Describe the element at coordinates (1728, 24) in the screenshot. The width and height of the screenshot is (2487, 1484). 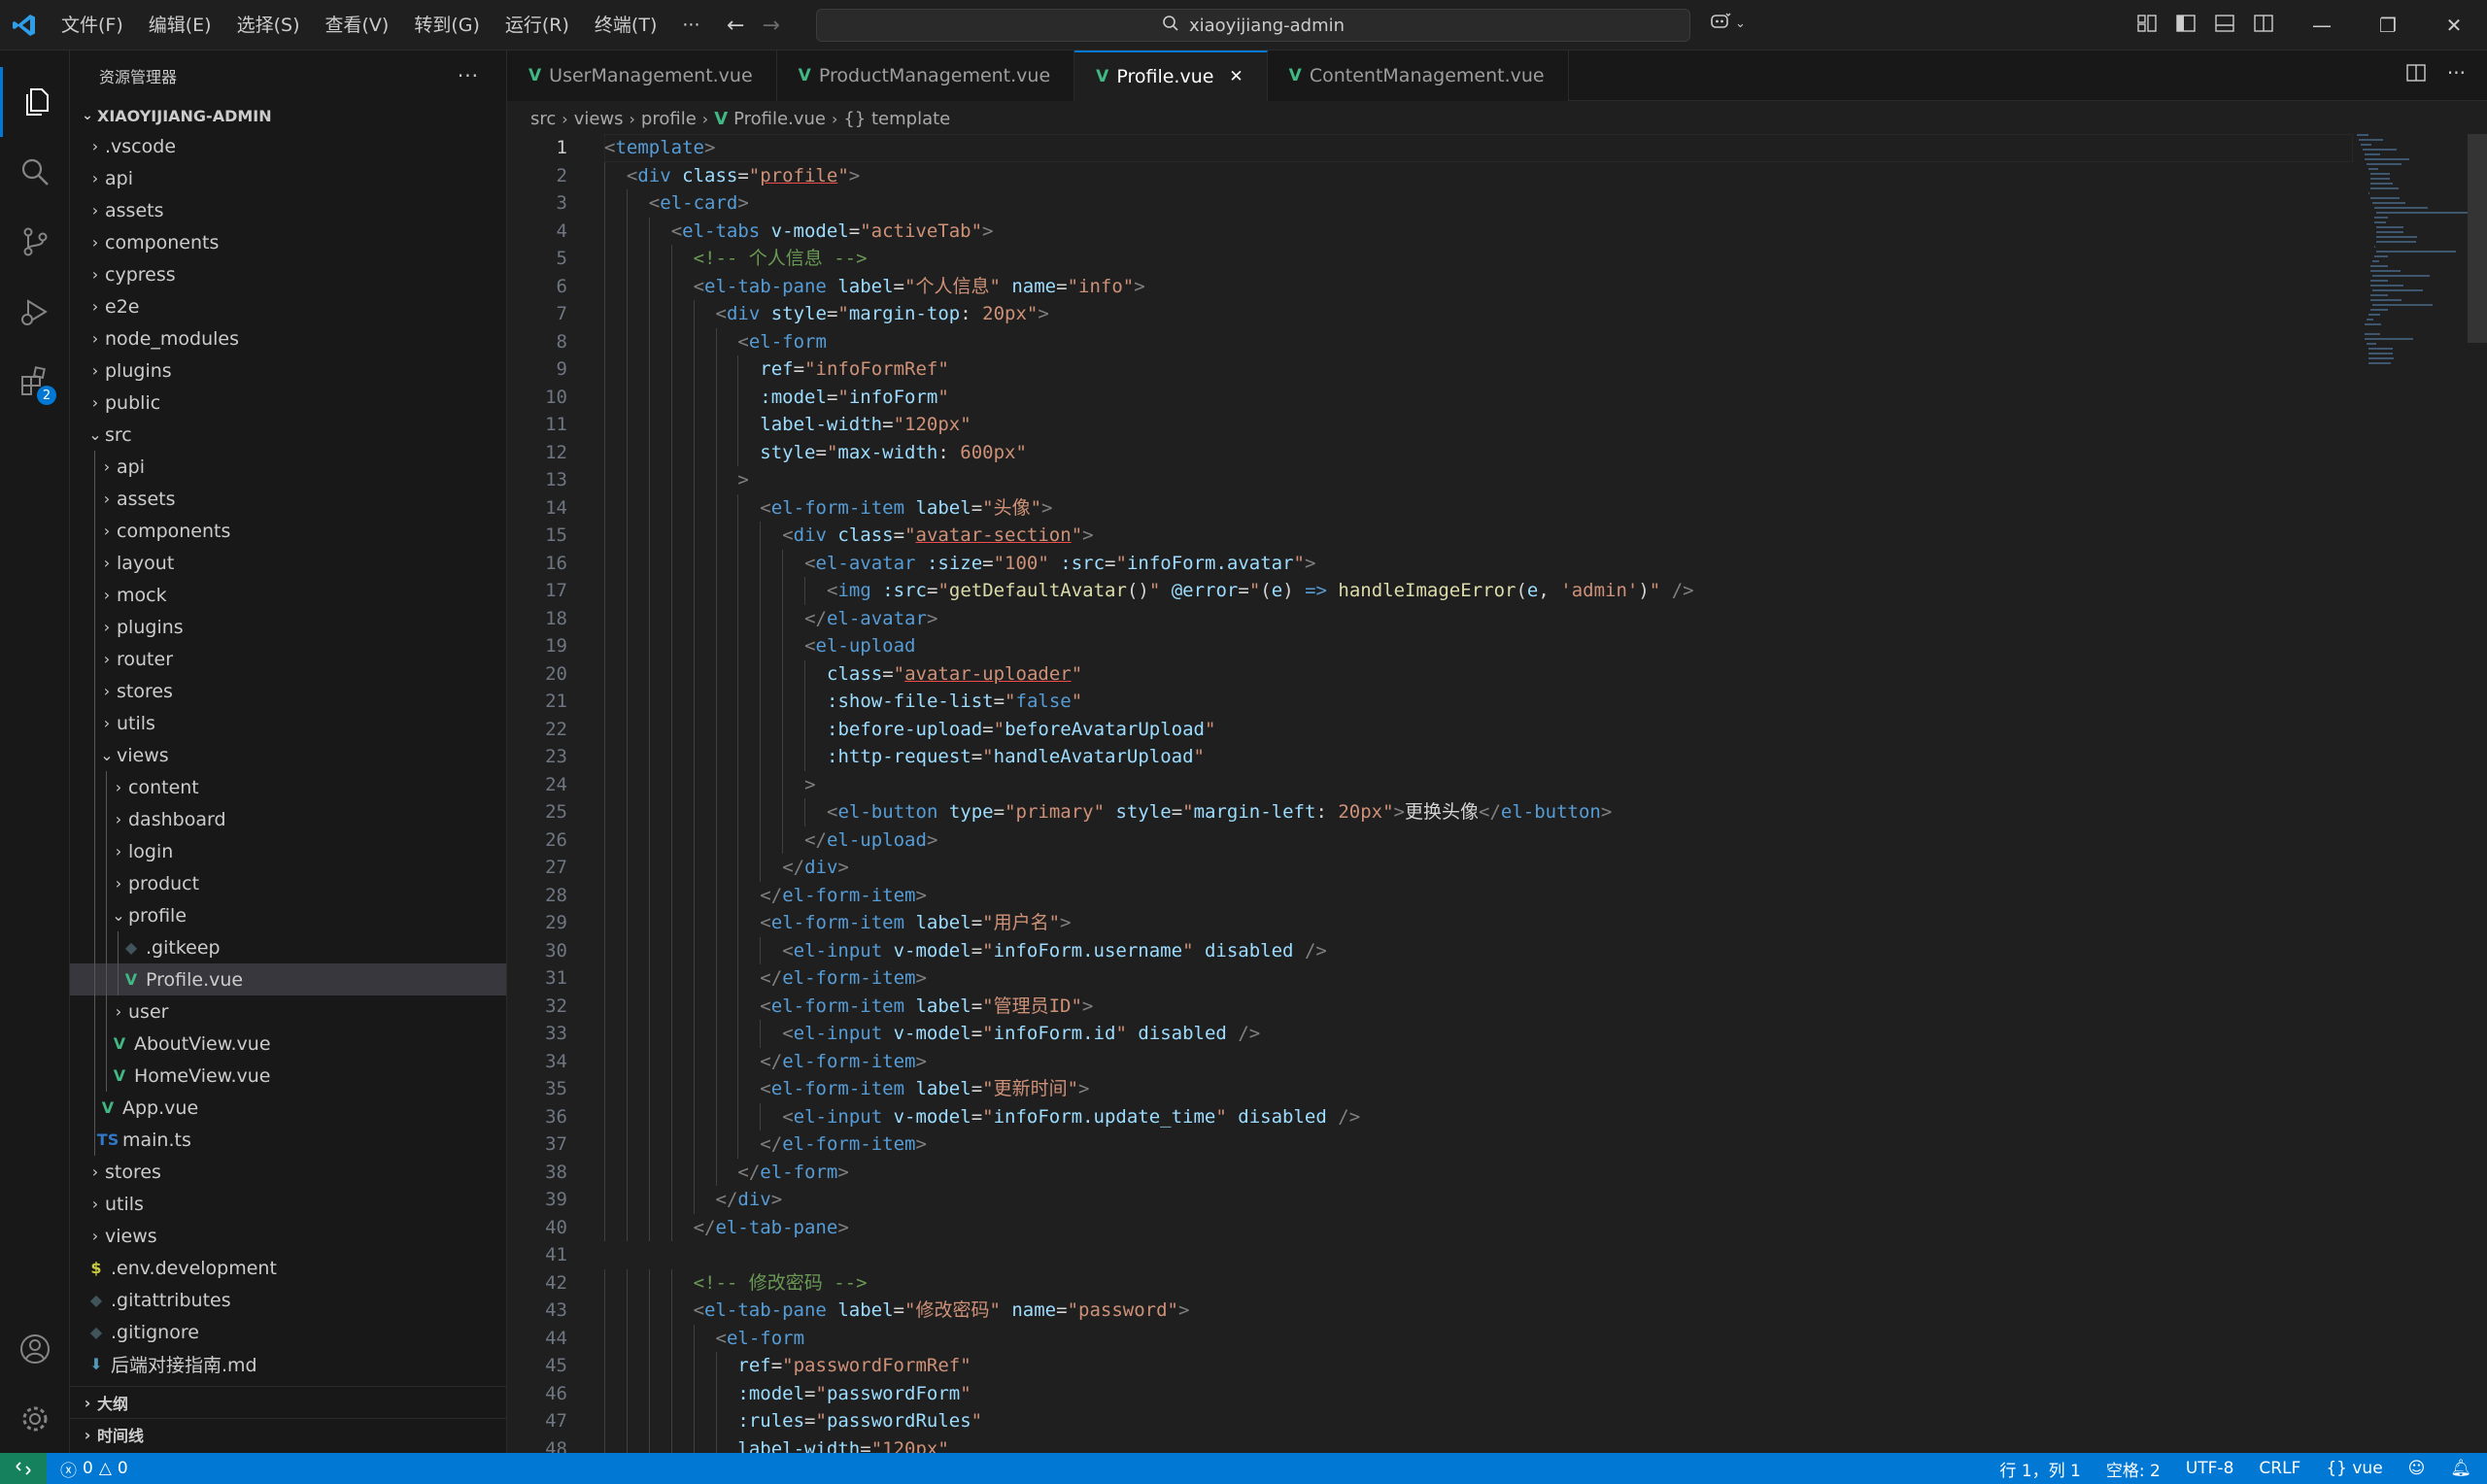
I see `copilot-button: ⌄` at that location.